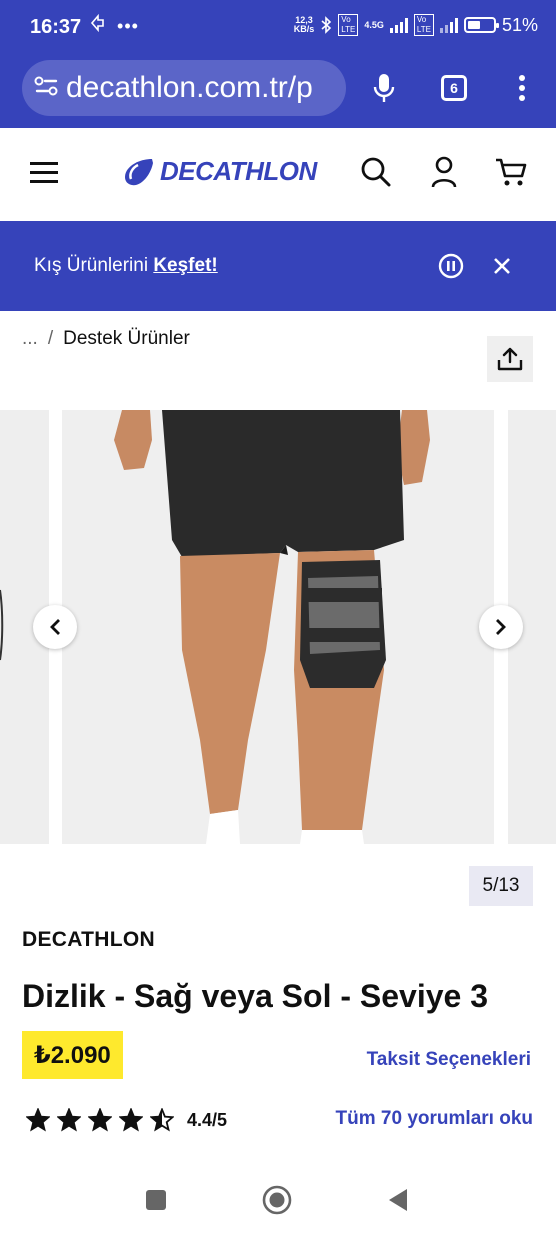 The width and height of the screenshot is (556, 1235). What do you see at coordinates (278, 28) in the screenshot?
I see `status-bar: 16:37 ••• 12,3 KB/s Vo LTE 4.5G Vo LTE 51%` at bounding box center [278, 28].